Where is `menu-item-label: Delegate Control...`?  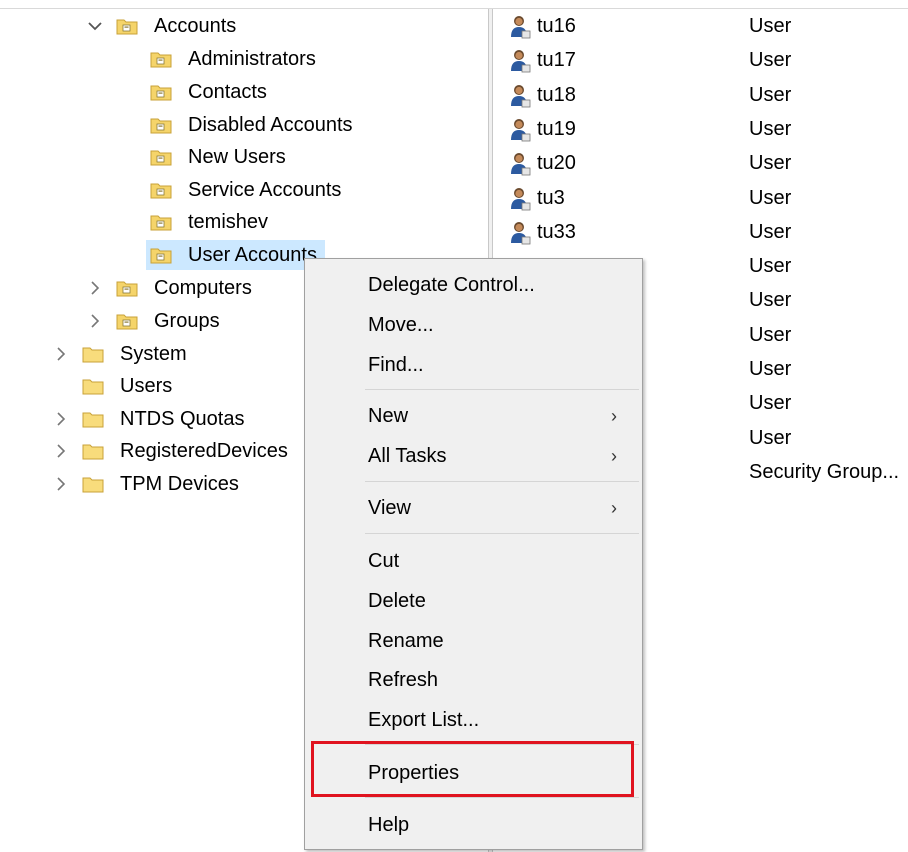 menu-item-label: Delegate Control... is located at coordinates (451, 285).